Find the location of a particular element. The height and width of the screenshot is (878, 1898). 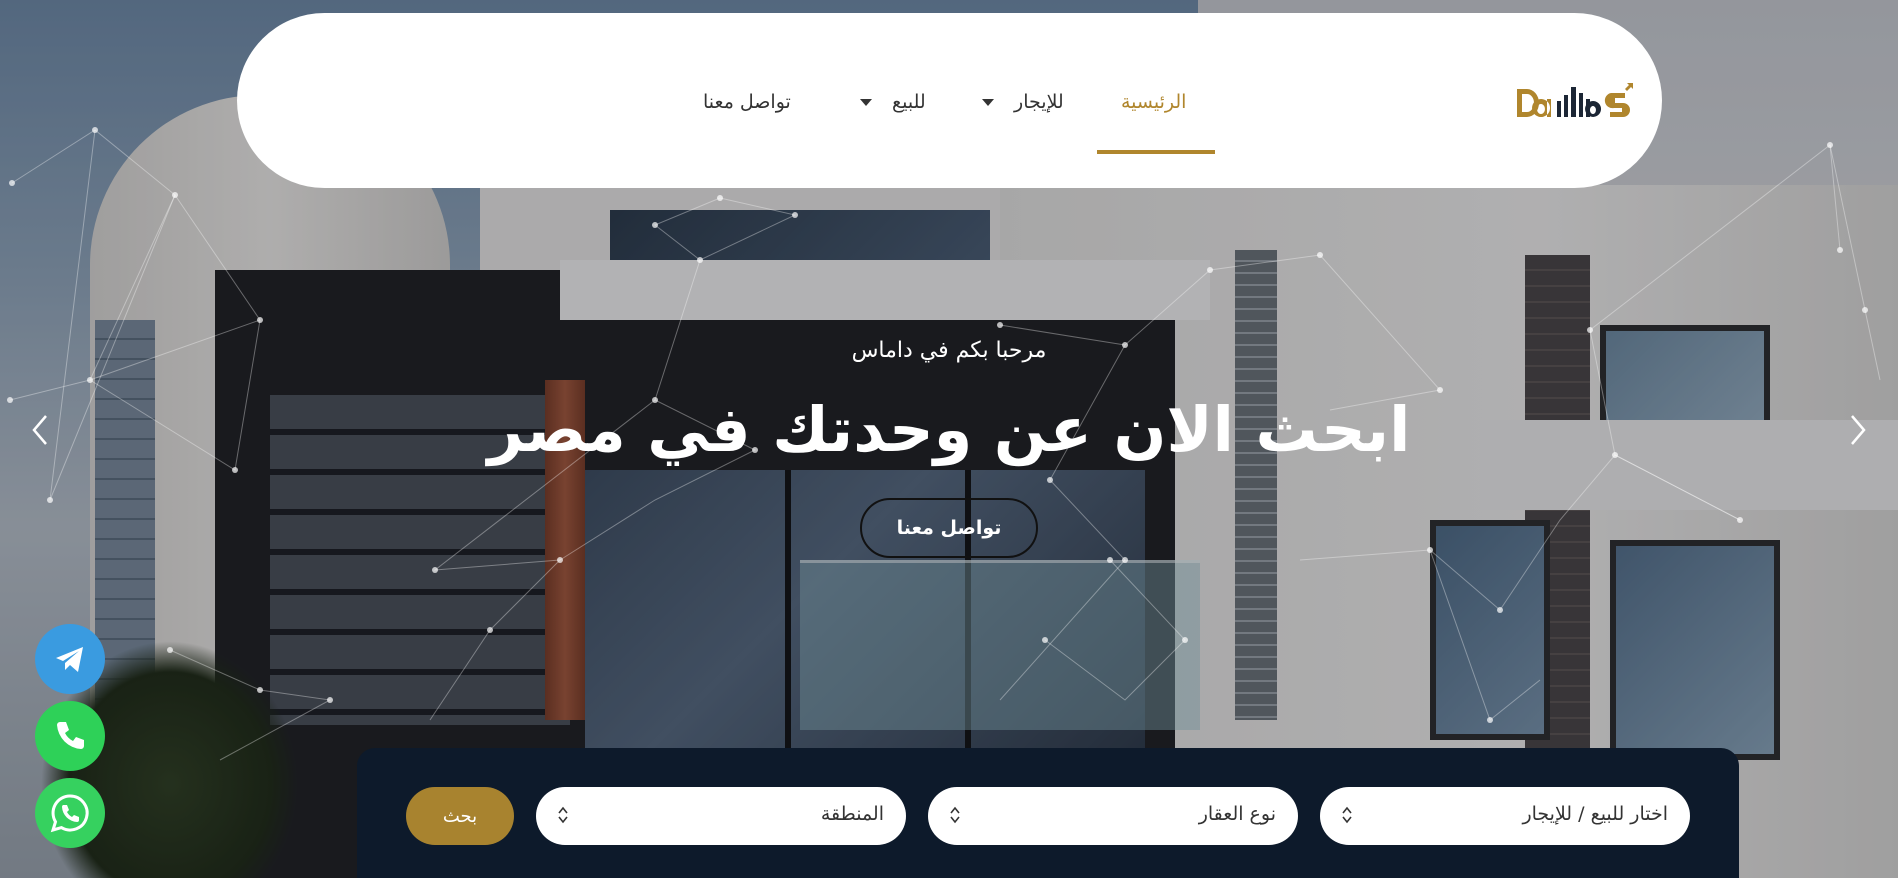

nav-item-home: الرئيسية is located at coordinates (1153, 102).